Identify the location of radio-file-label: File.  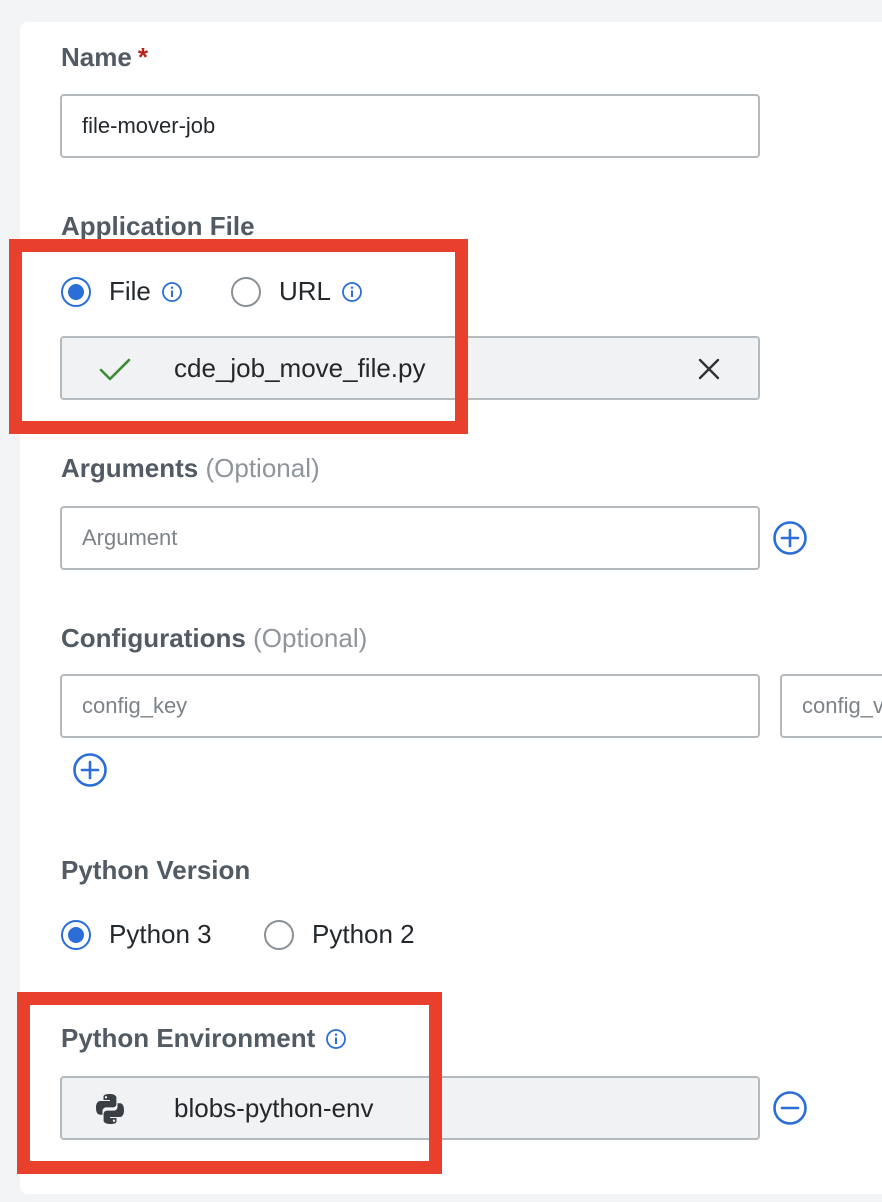
(130, 291).